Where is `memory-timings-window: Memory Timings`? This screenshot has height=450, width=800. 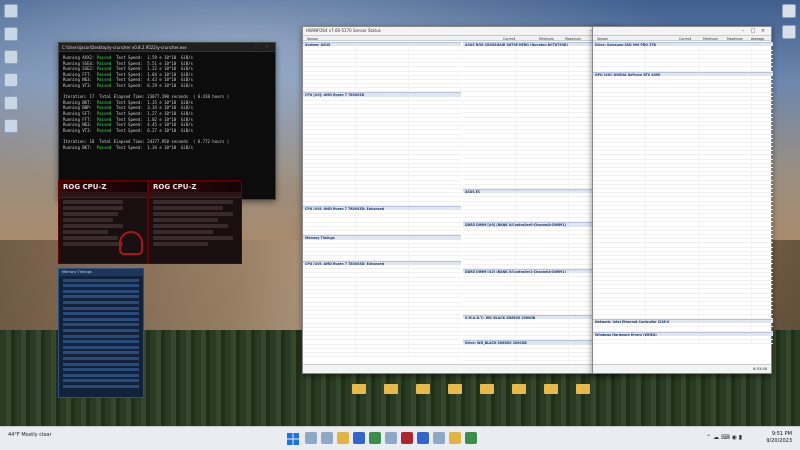 memory-timings-window: Memory Timings is located at coordinates (101, 333).